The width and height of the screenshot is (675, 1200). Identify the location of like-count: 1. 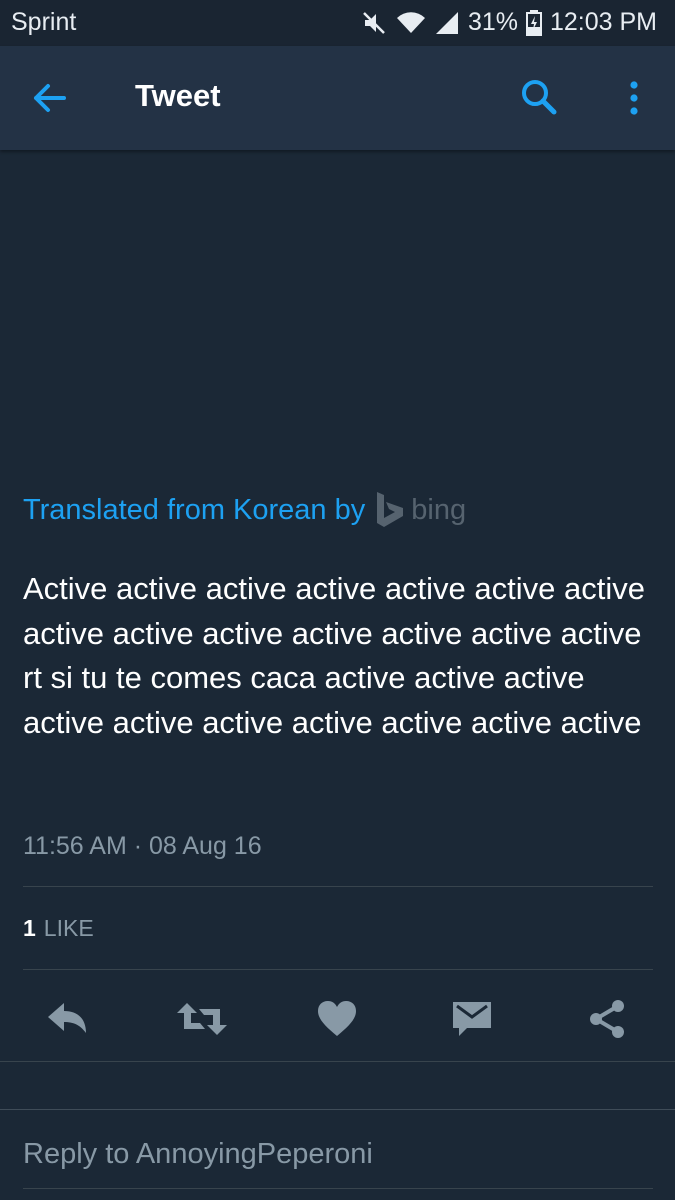
(29, 928).